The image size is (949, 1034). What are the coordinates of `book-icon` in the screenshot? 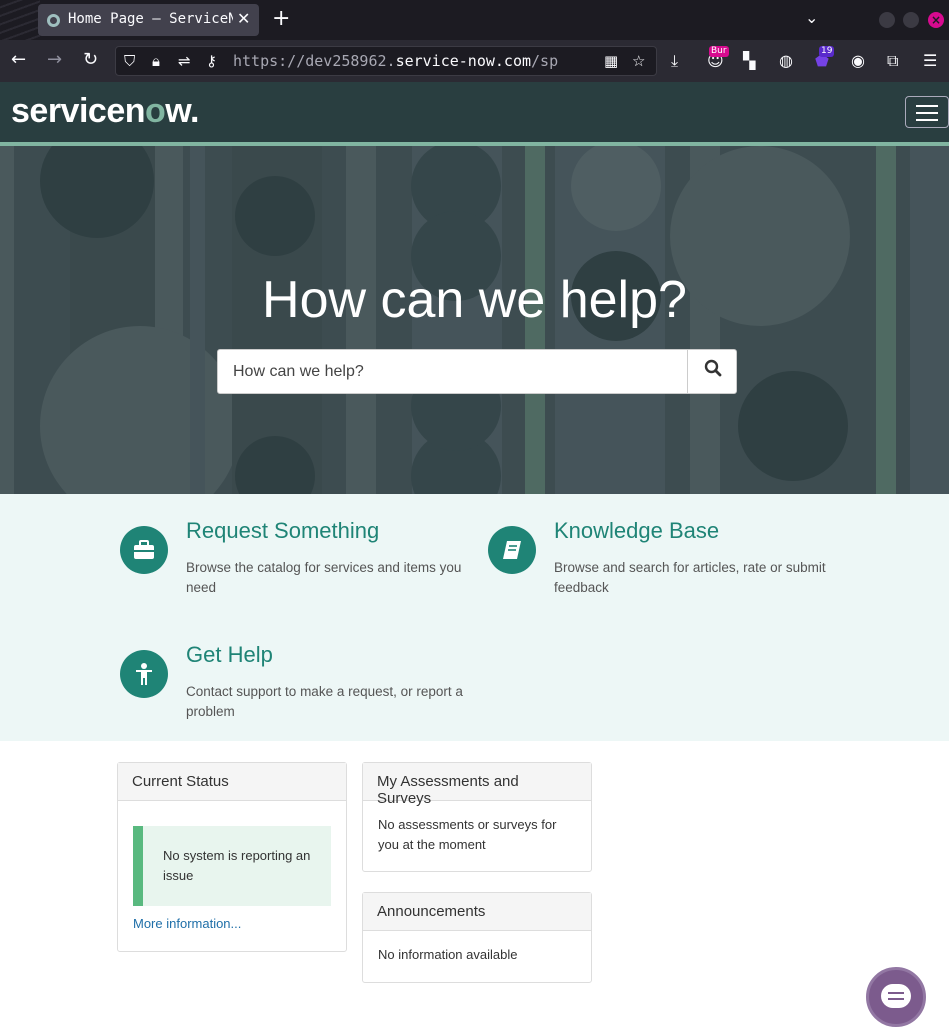 It's located at (512, 550).